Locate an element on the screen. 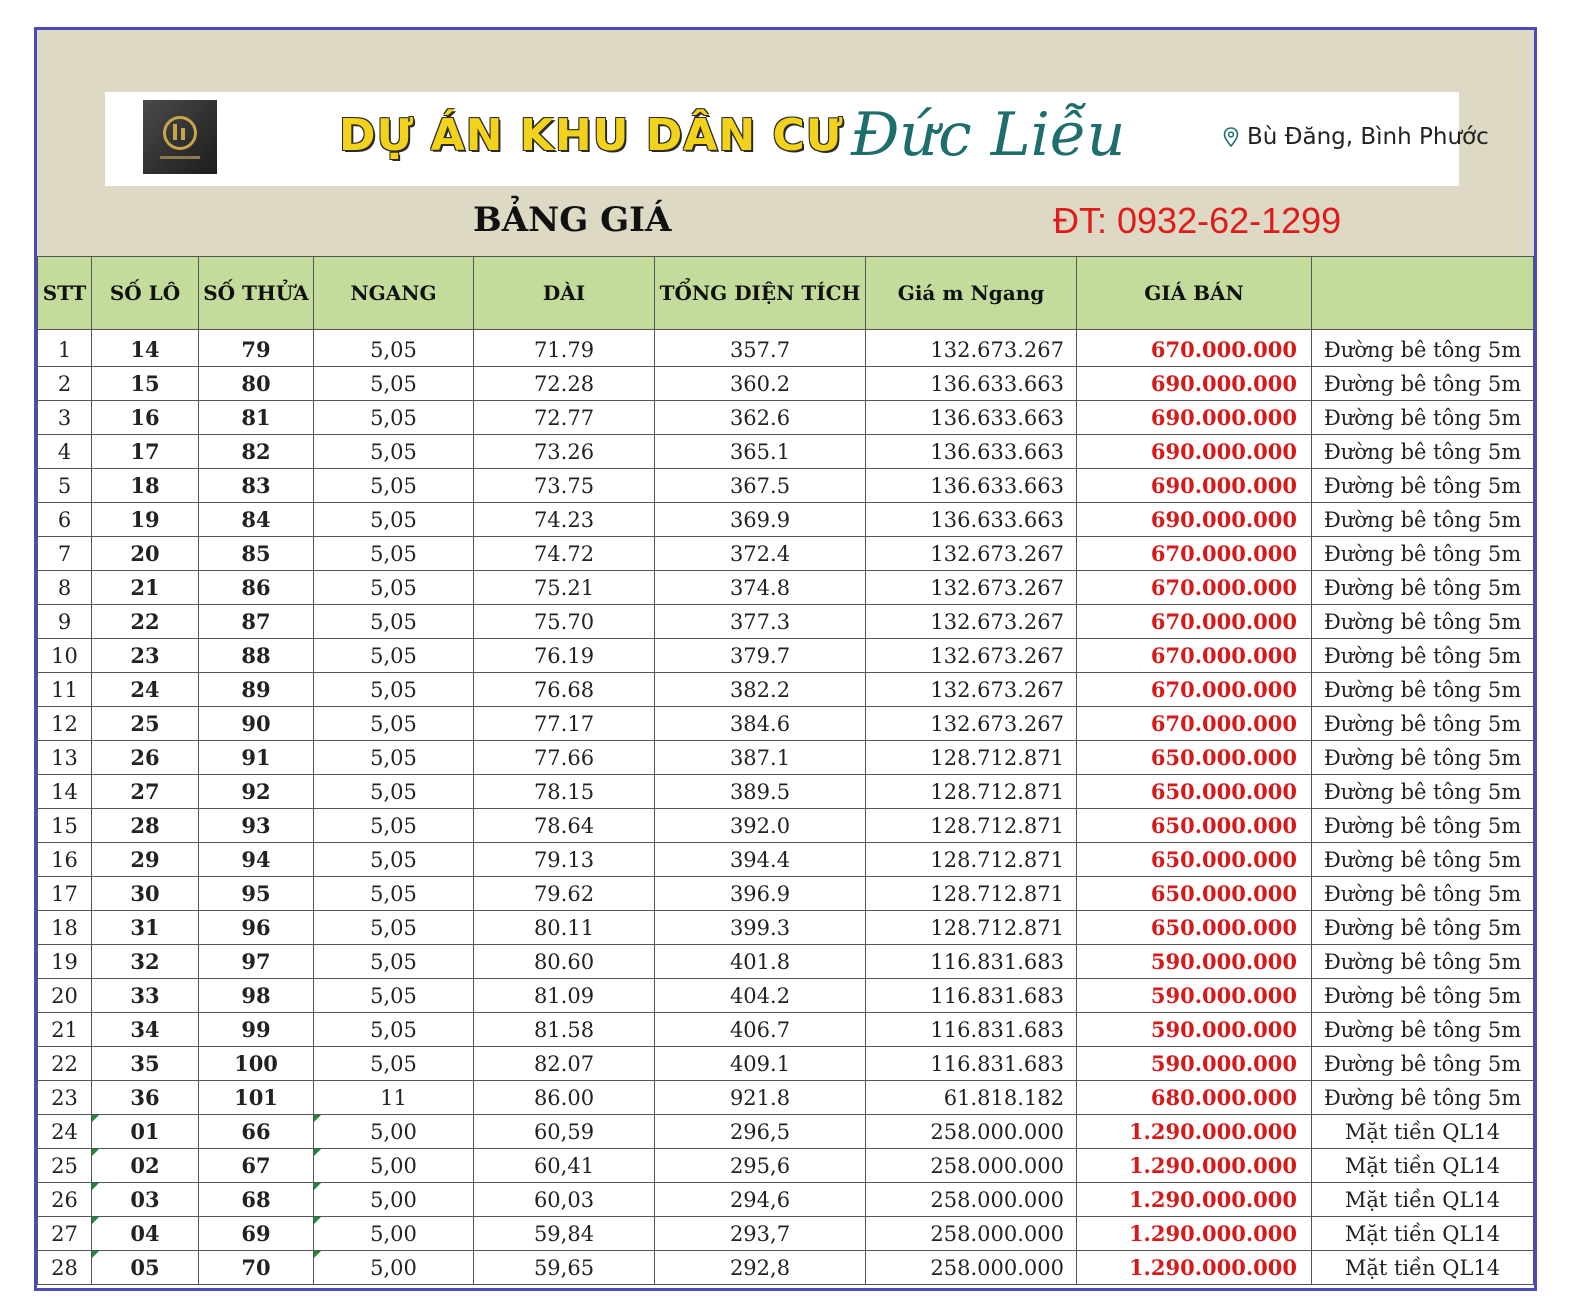 This screenshot has width=1569, height=1313. cell-tong-dien-tich: 293,7 is located at coordinates (760, 1233).